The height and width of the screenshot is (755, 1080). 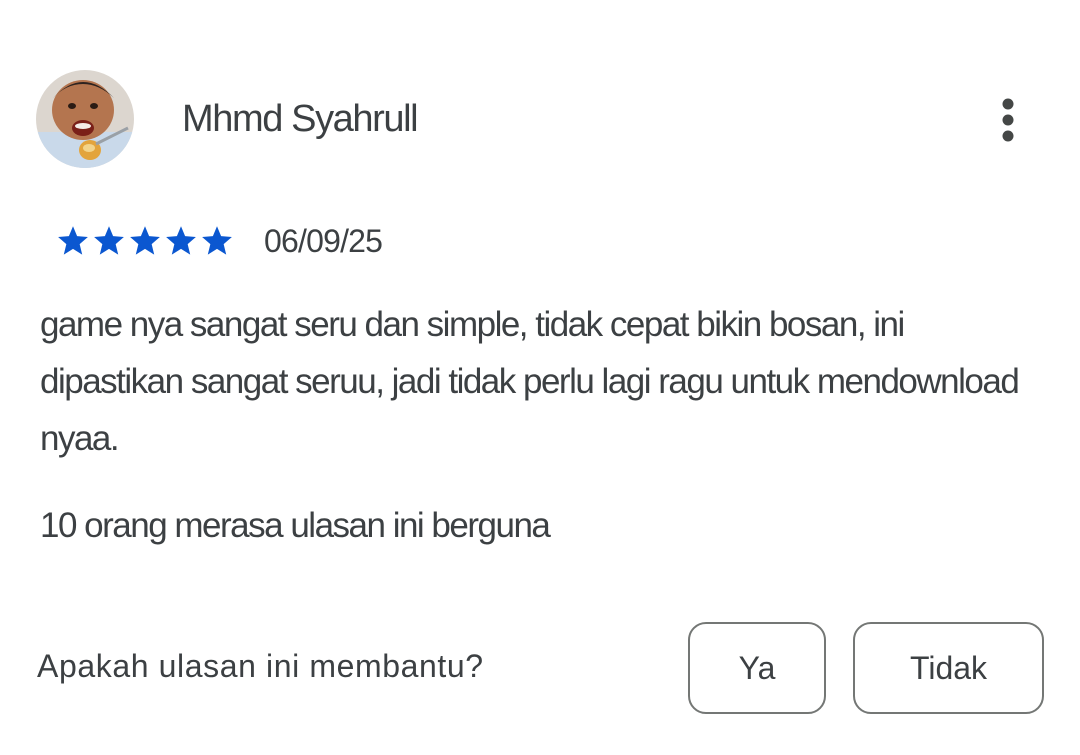 What do you see at coordinates (757, 668) in the screenshot?
I see `helpful-yes-button: Ya` at bounding box center [757, 668].